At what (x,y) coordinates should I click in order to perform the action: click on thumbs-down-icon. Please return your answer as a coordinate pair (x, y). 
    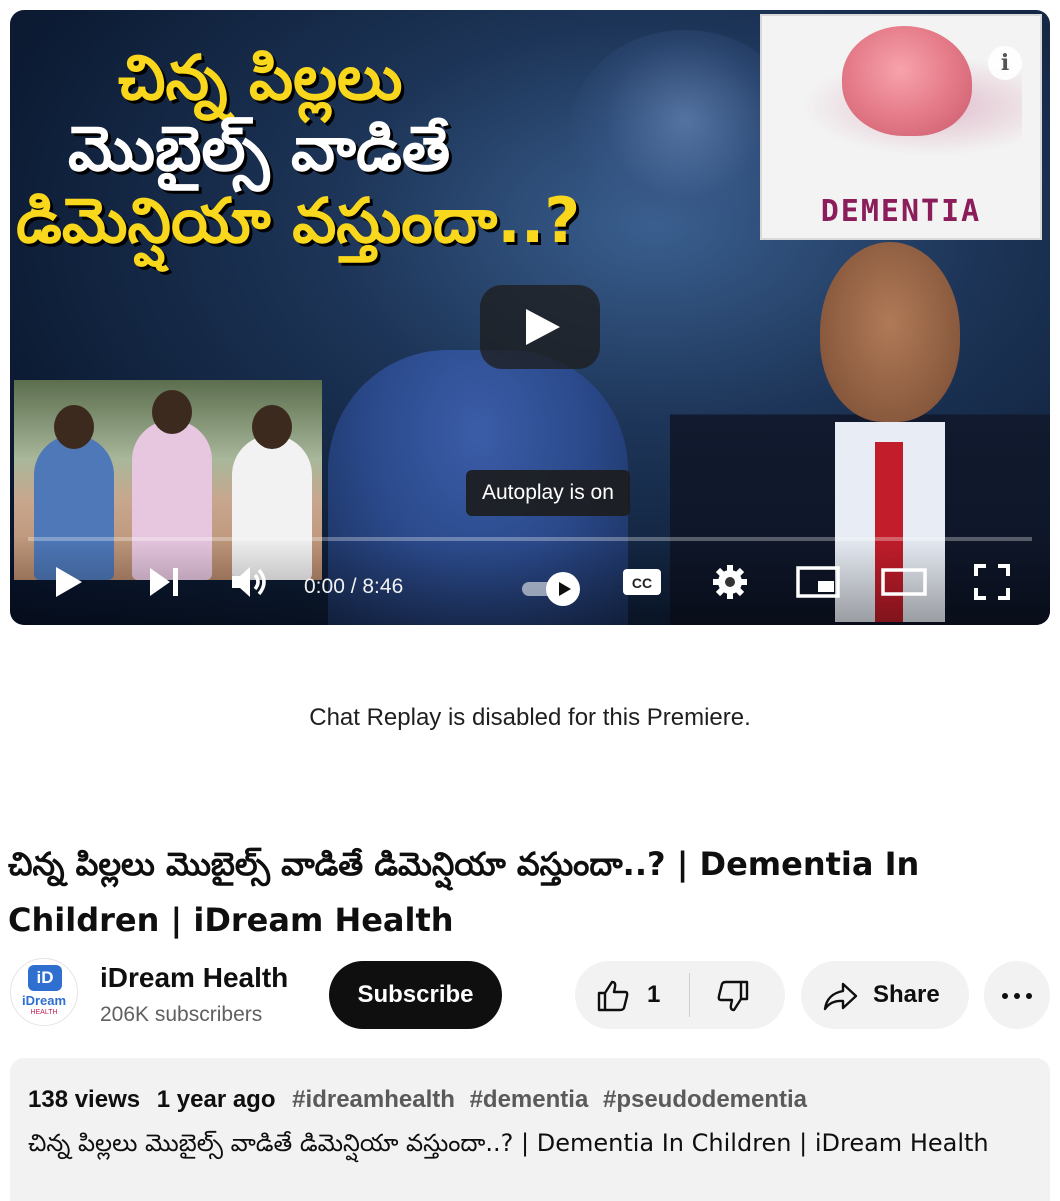
    Looking at the image, I should click on (733, 996).